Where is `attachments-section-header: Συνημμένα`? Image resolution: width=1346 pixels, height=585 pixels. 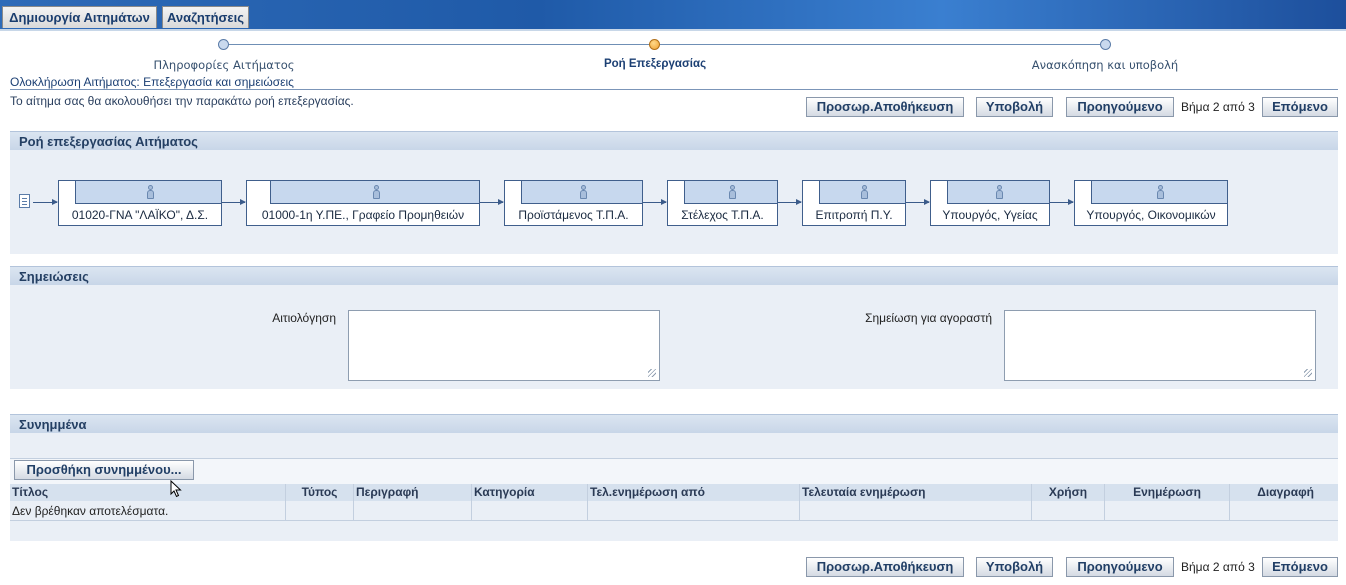
attachments-section-header: Συνημμένα is located at coordinates (674, 423).